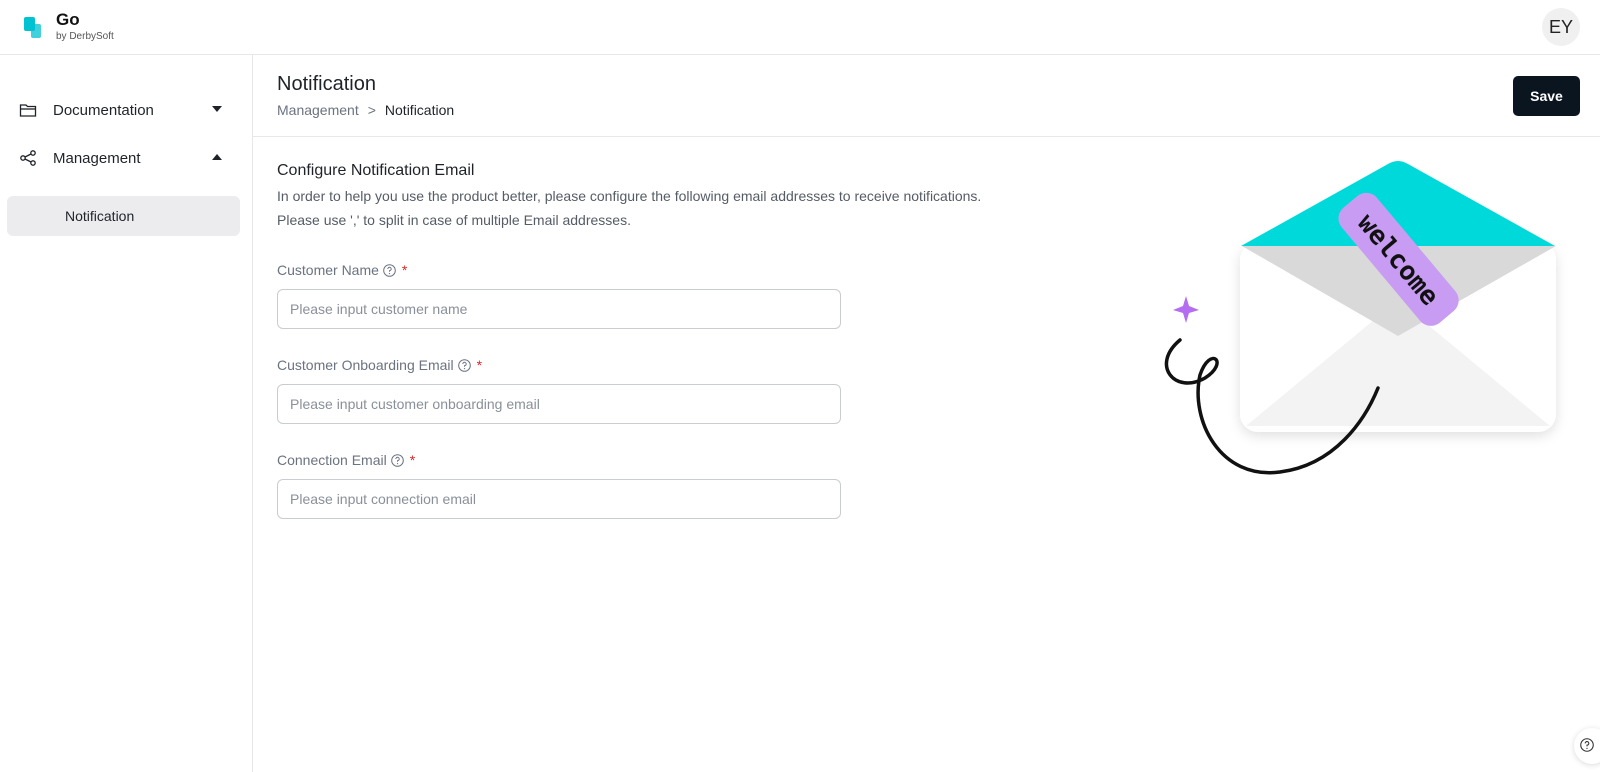 The image size is (1600, 772). I want to click on connection-email-field: Connection Email *, so click(559, 484).